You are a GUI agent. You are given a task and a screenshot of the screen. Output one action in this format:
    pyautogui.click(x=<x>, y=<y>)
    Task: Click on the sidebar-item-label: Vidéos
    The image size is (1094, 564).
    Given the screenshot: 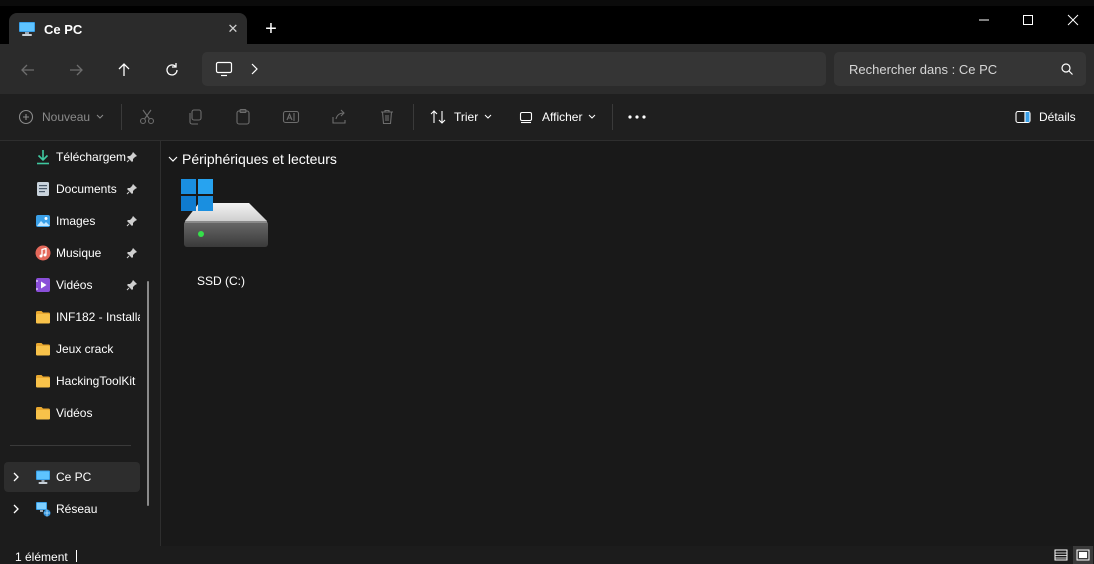 What is the action you would take?
    pyautogui.click(x=74, y=413)
    